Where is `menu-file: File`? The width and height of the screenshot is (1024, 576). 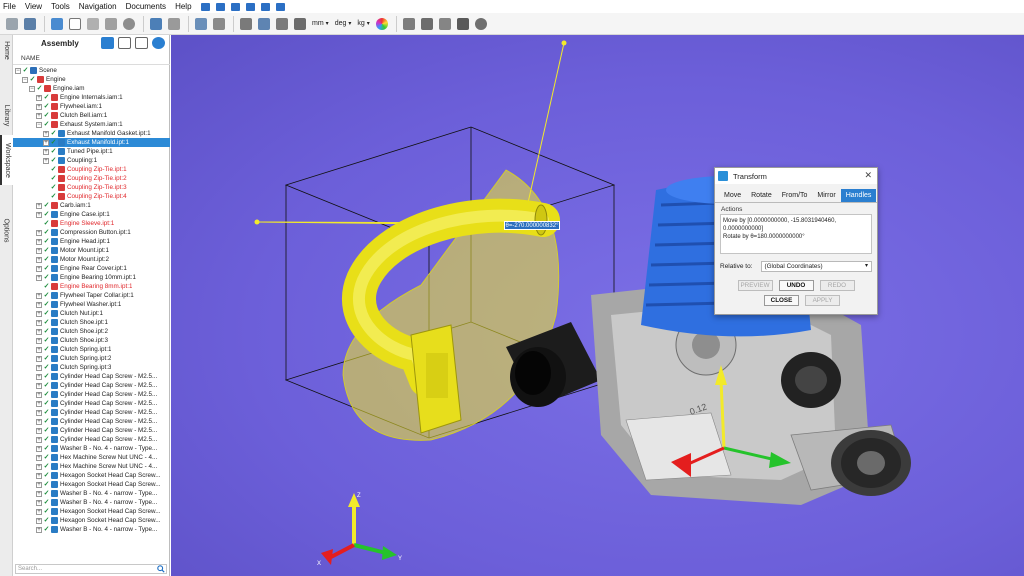 menu-file: File is located at coordinates (9, 6).